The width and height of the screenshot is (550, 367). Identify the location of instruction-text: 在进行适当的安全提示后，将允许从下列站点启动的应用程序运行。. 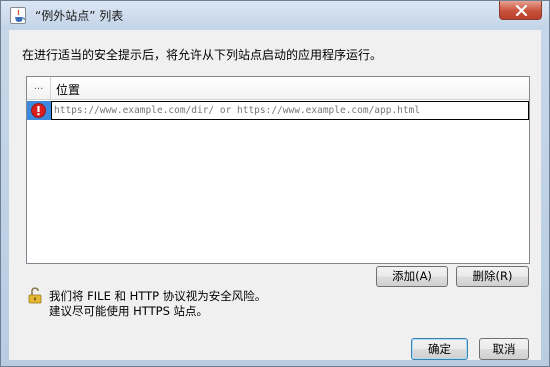
(202, 55).